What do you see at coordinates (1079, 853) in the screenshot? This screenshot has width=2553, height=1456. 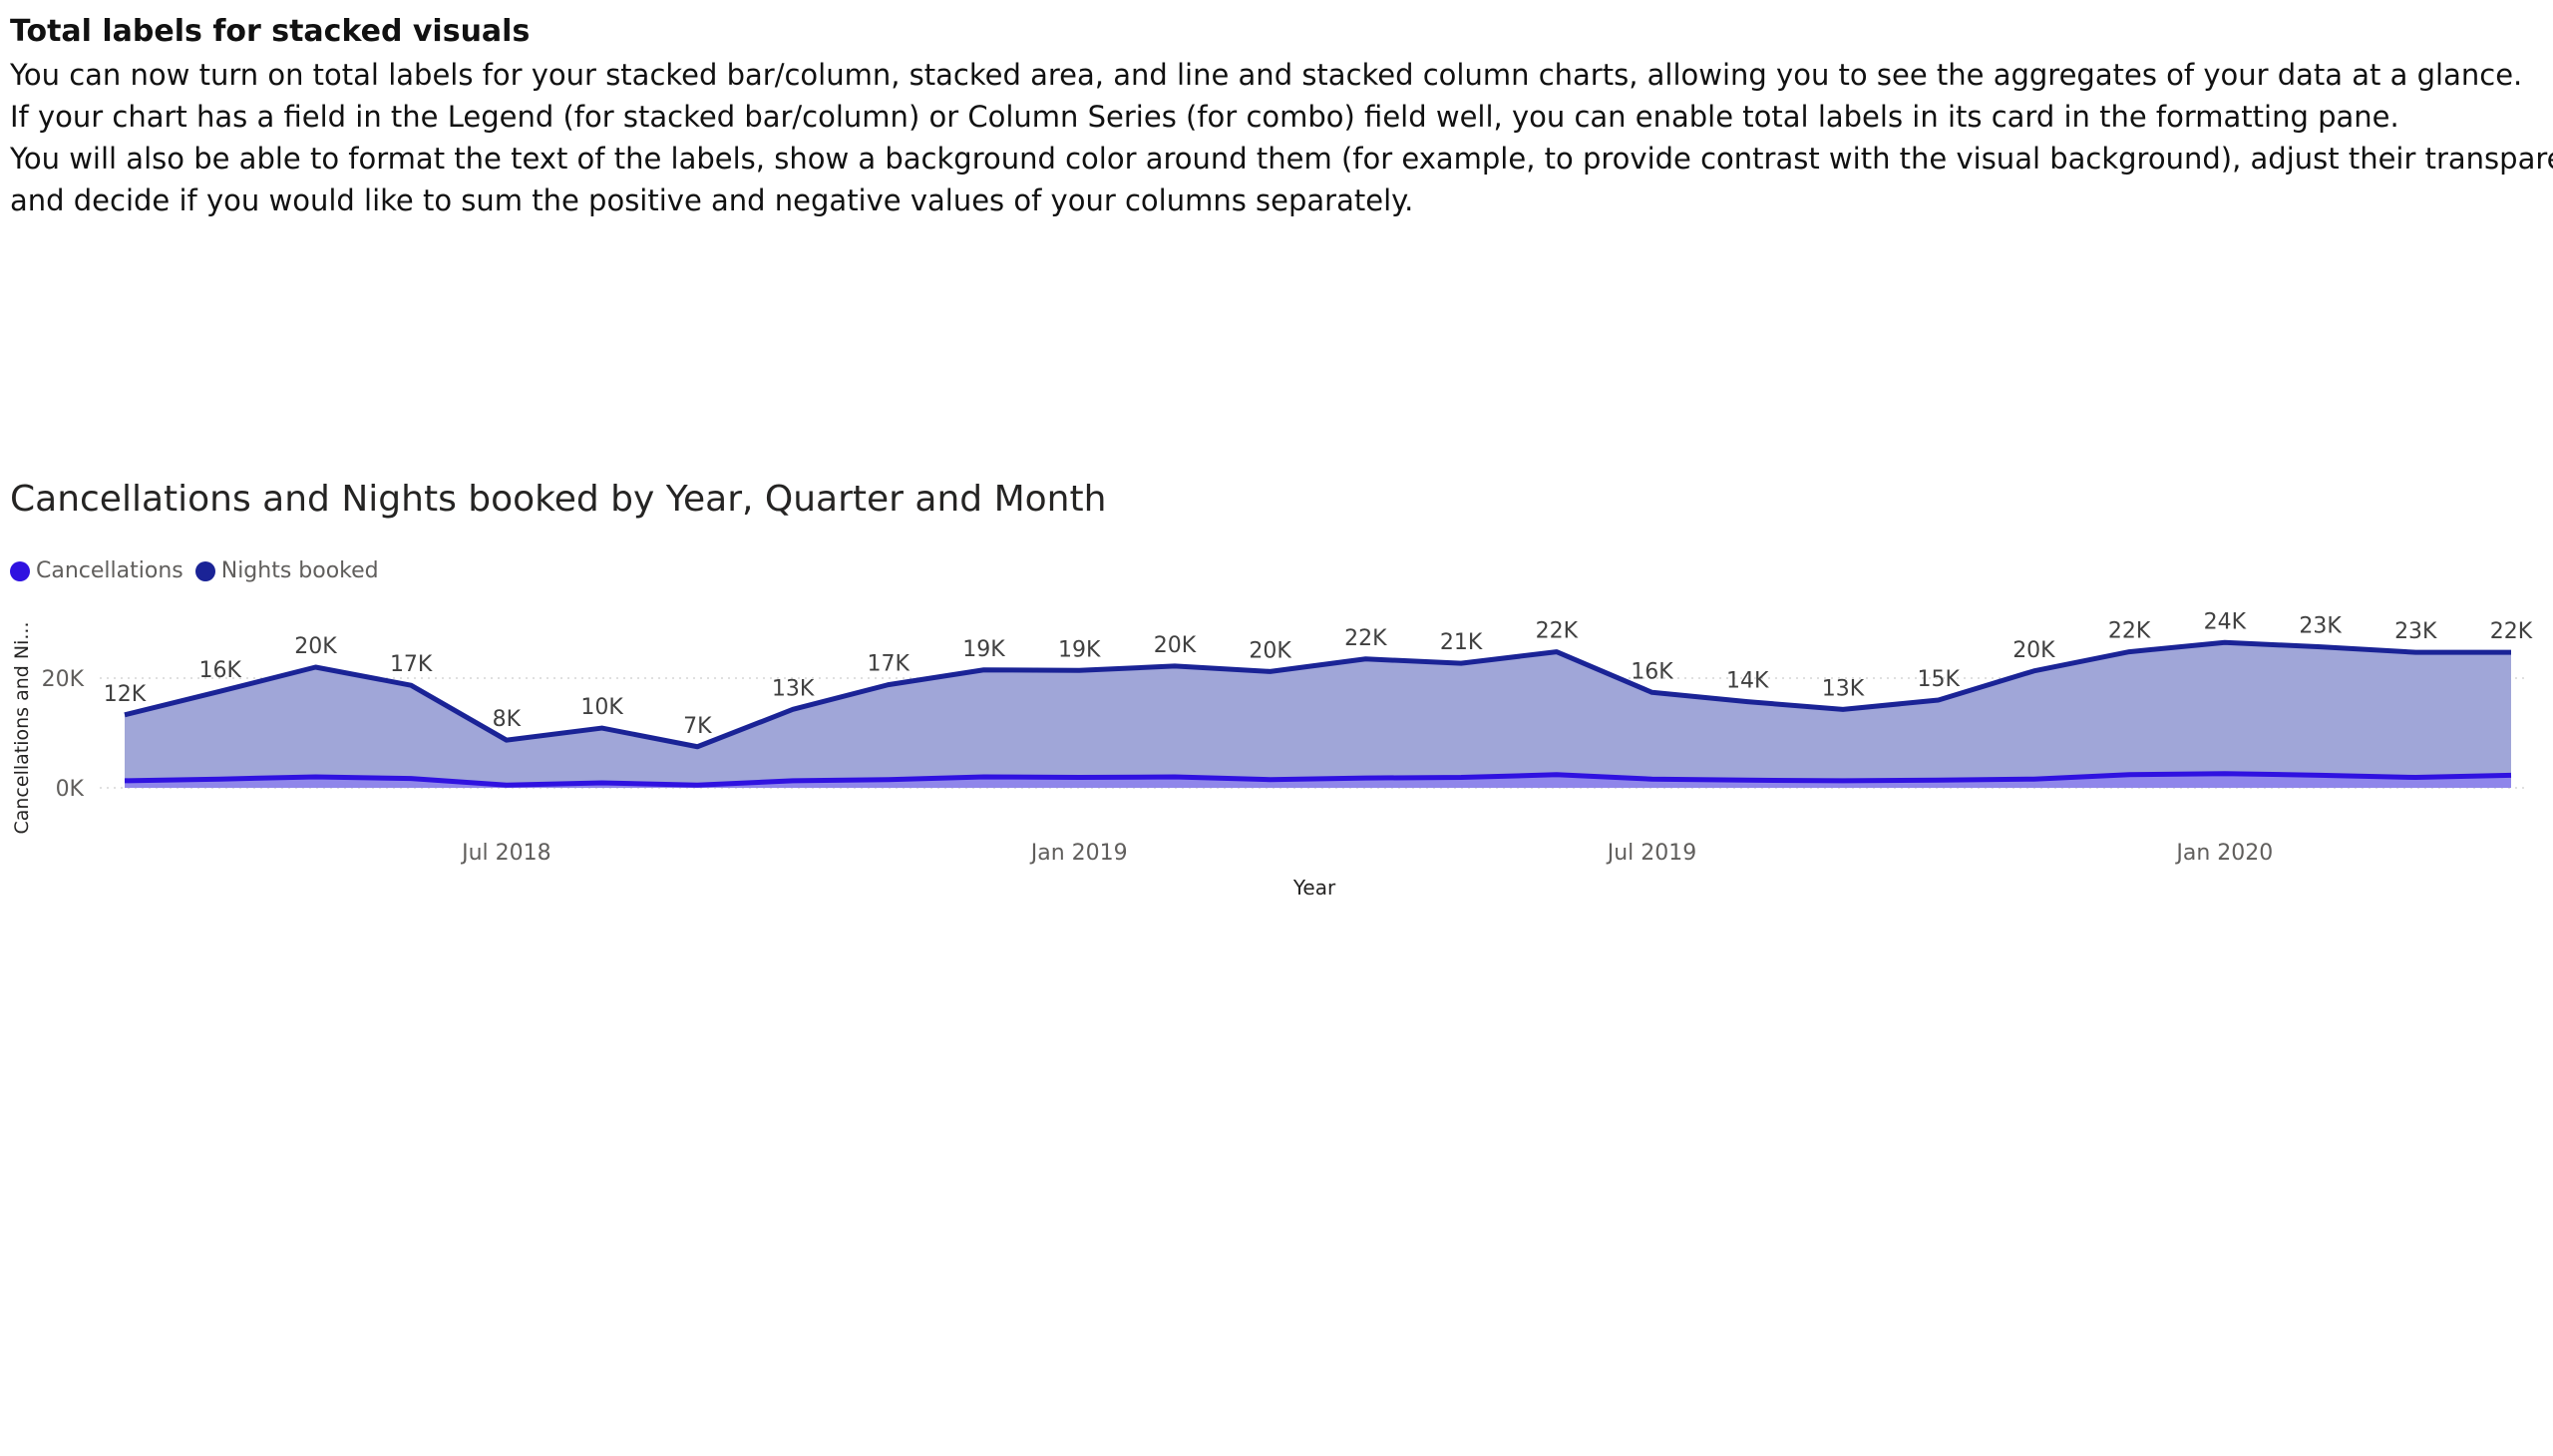 I see `x-tick-label: Jan 2019` at bounding box center [1079, 853].